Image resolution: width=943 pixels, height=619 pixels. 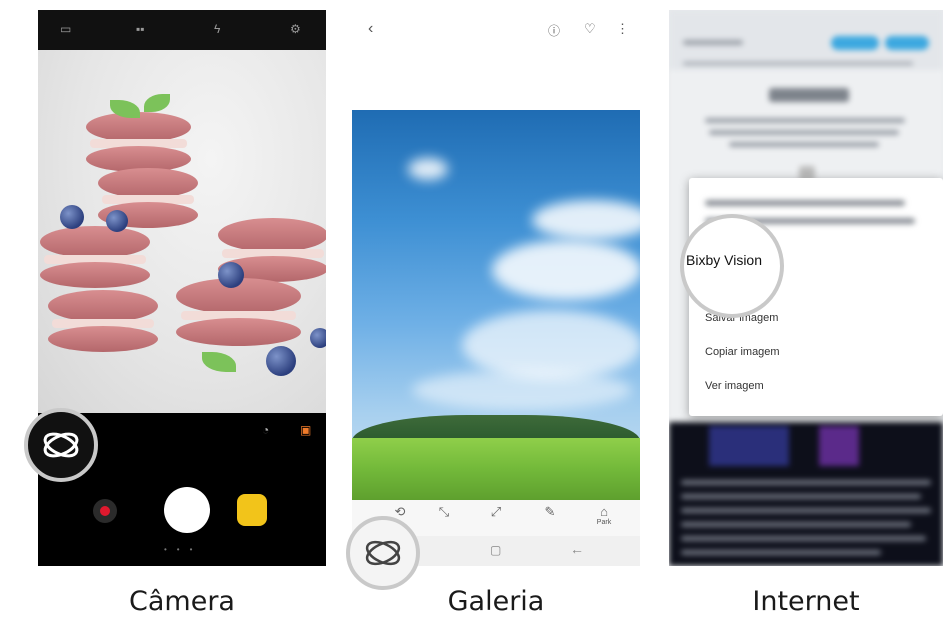 I want to click on timer-icon: ◔, so click(x=265, y=430).